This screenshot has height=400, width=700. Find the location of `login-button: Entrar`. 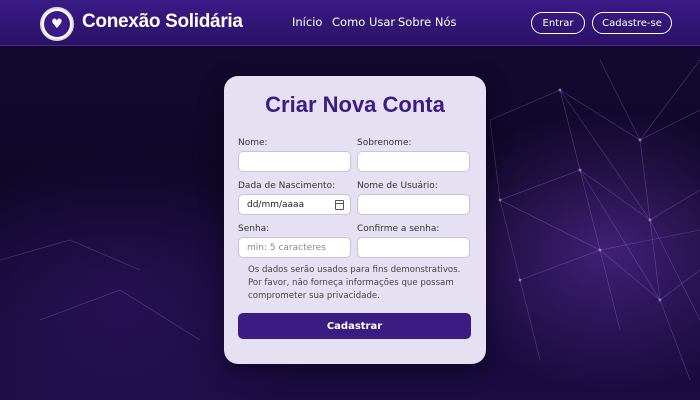

login-button: Entrar is located at coordinates (558, 23).